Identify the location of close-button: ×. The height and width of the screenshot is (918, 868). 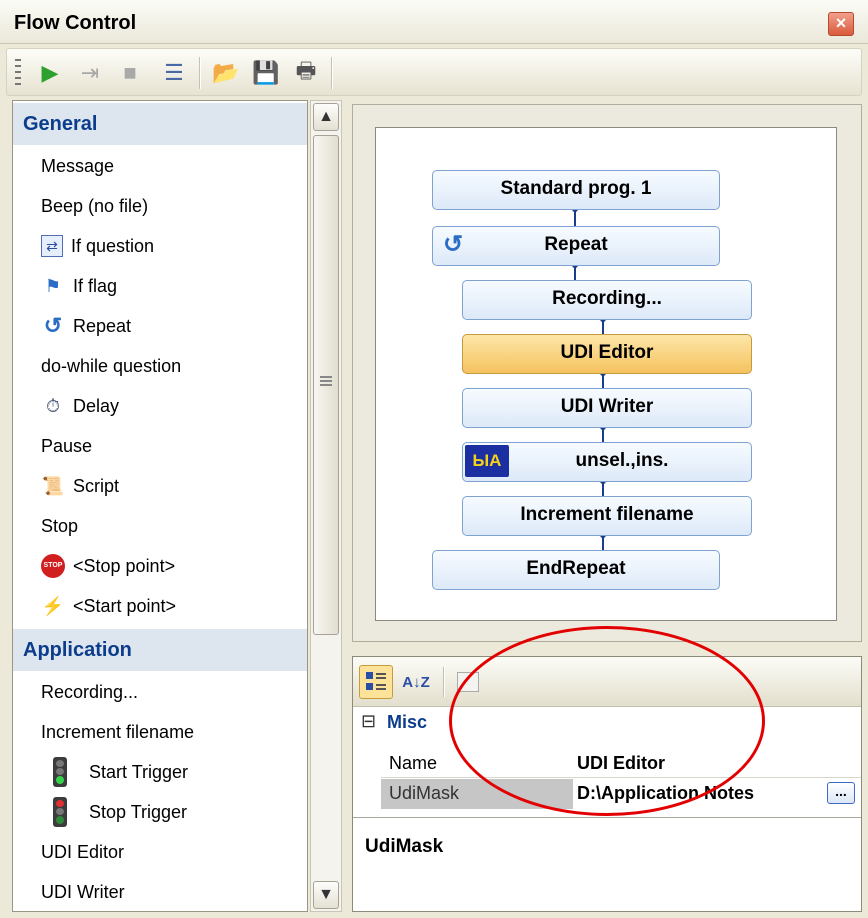
(841, 24).